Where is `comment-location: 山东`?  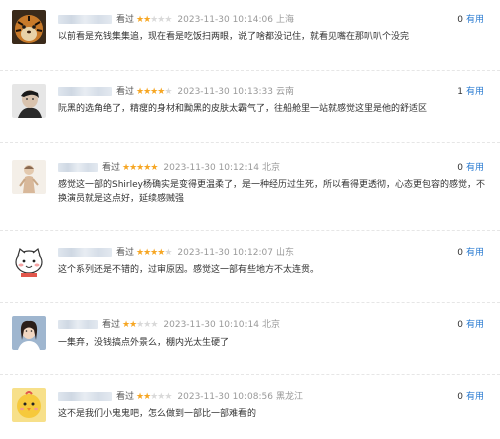 comment-location: 山东 is located at coordinates (285, 253).